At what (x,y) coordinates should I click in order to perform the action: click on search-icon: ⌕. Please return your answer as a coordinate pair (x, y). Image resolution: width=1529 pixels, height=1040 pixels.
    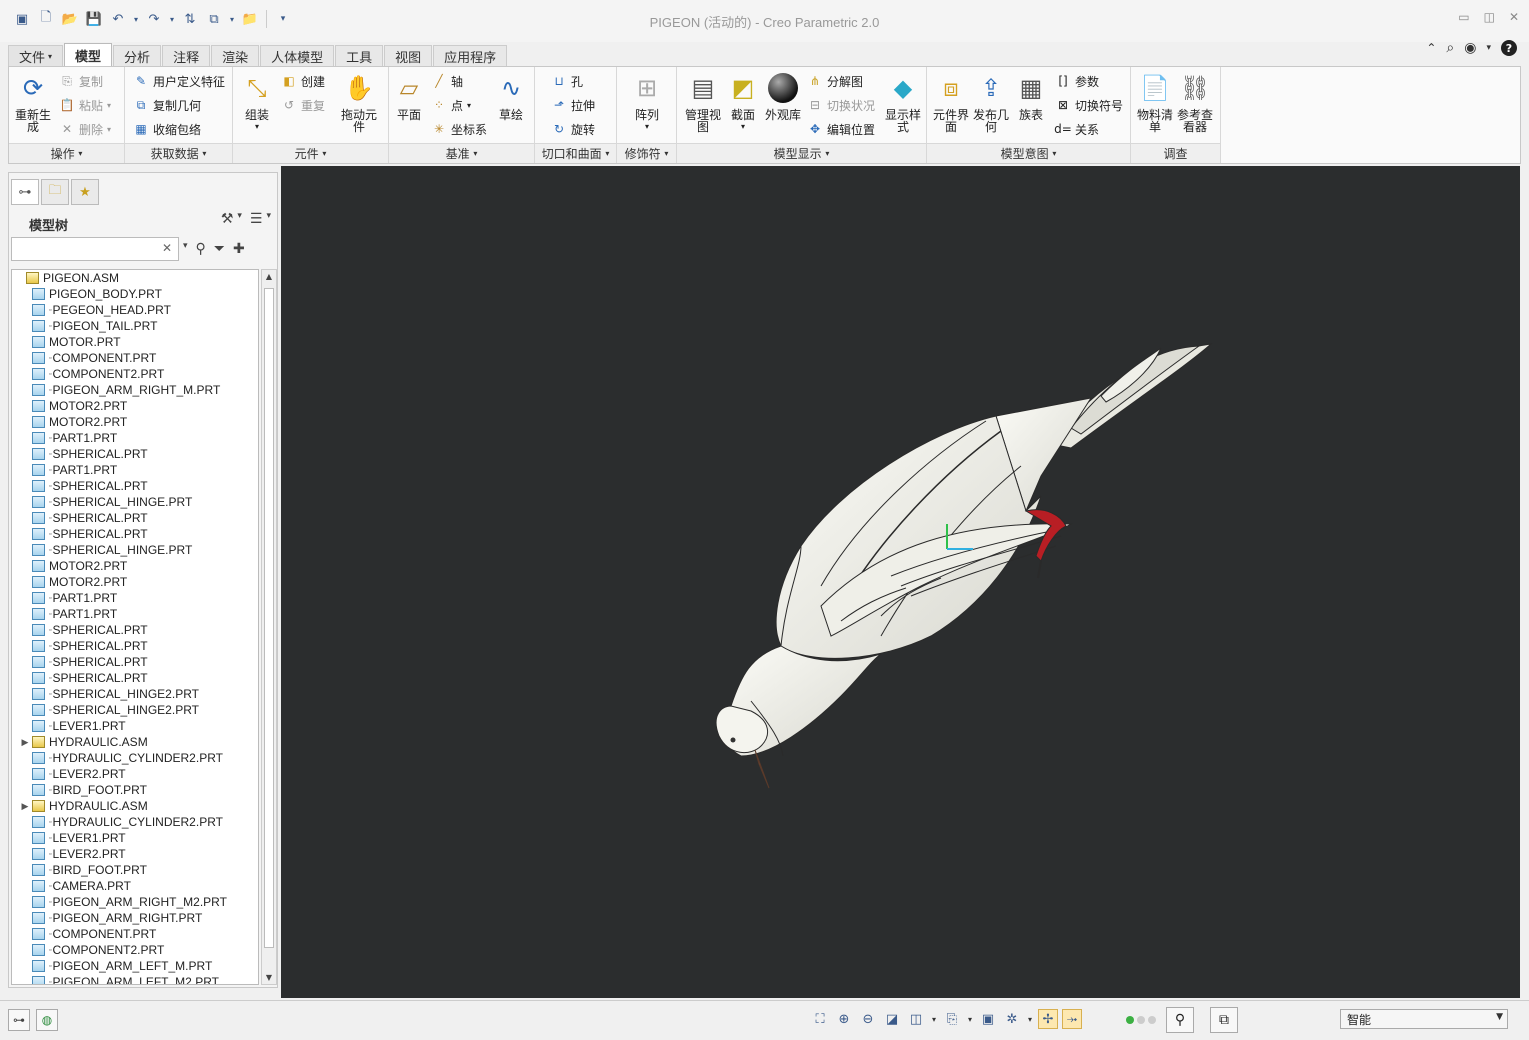
    Looking at the image, I should click on (1450, 48).